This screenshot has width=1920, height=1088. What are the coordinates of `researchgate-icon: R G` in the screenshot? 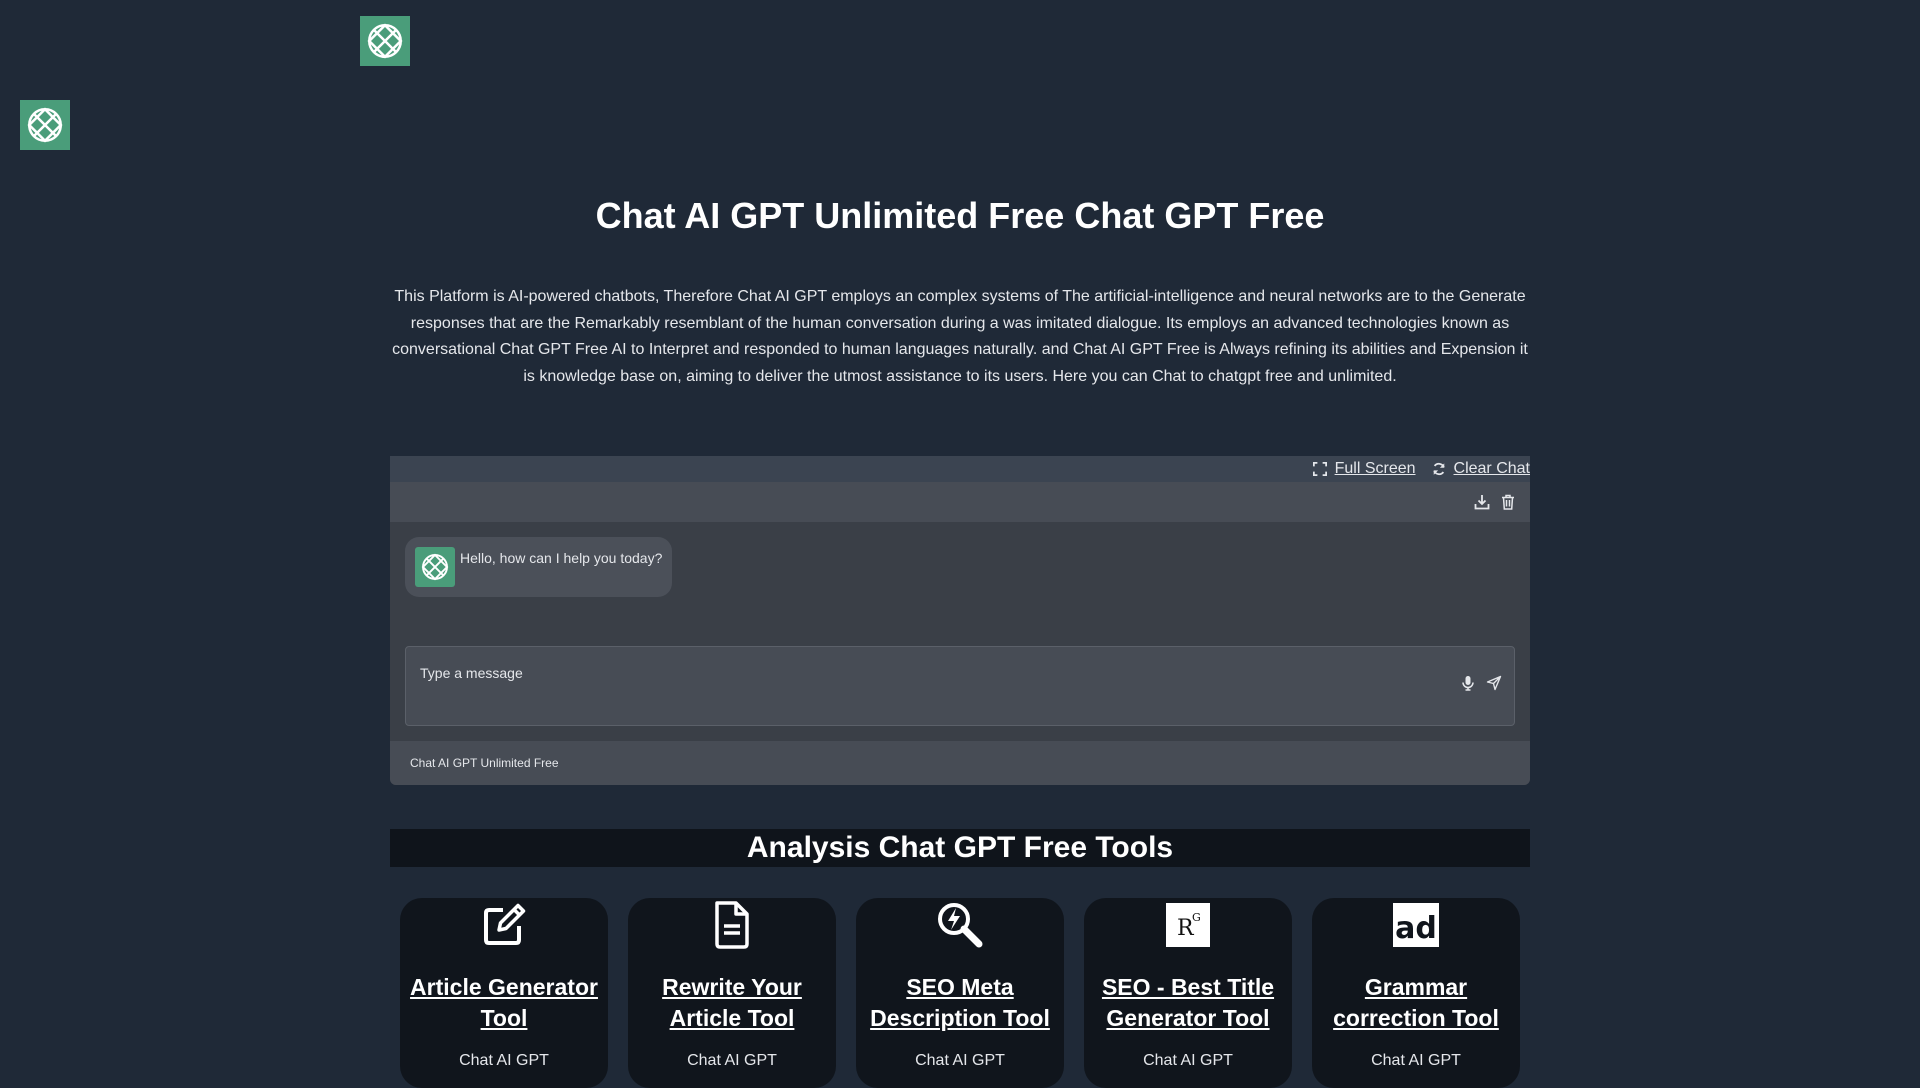 It's located at (1188, 925).